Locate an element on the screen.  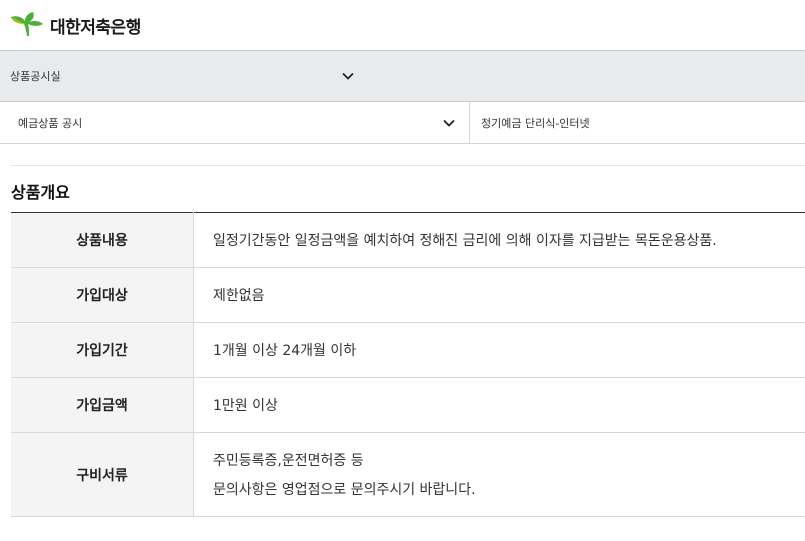
table-row: 가입금액 1만원 이상 is located at coordinates (408, 405).